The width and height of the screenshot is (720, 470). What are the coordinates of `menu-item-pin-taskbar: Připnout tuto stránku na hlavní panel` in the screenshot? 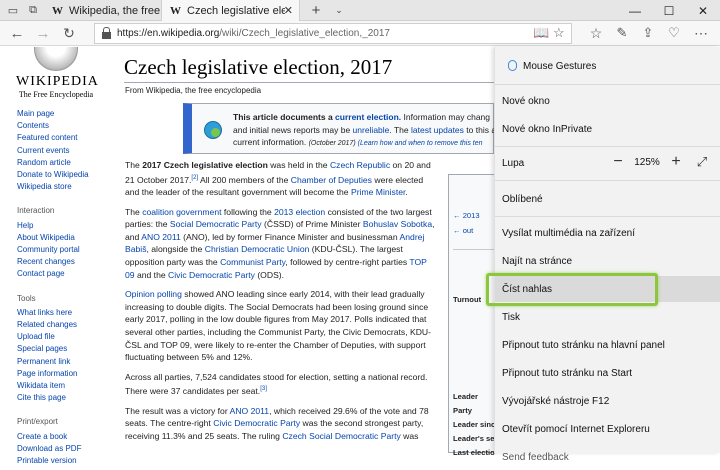 It's located at (607, 345).